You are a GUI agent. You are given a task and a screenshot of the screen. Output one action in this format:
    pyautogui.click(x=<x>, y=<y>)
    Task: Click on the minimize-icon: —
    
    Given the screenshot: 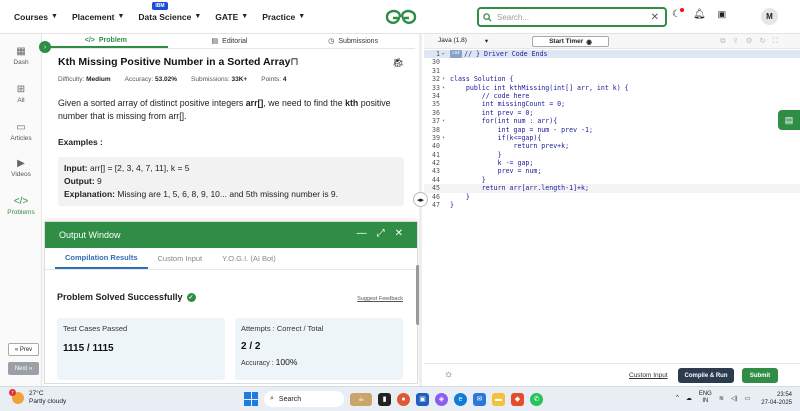 What is the action you would take?
    pyautogui.click(x=362, y=233)
    